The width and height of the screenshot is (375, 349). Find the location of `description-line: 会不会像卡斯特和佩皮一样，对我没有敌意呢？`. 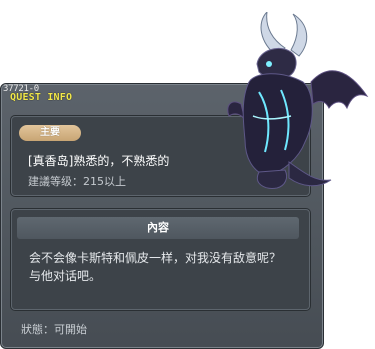

description-line: 会不会像卡斯特和佩皮一样，对我没有敌意呢？ is located at coordinates (155, 258).